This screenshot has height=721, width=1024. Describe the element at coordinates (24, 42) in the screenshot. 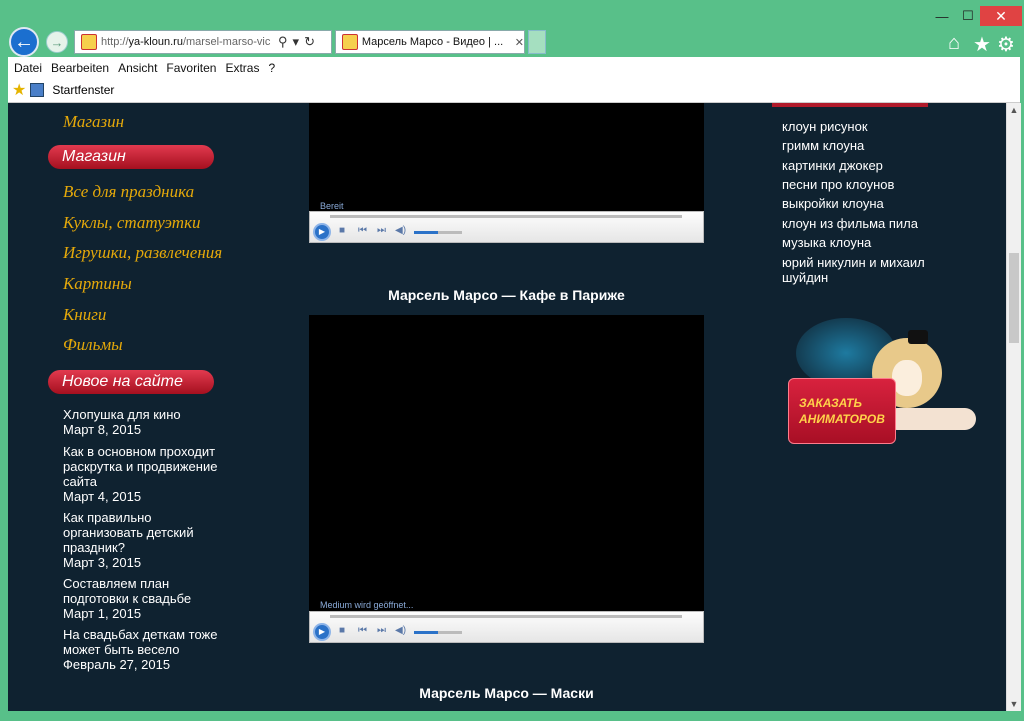

I see `back-button: ←` at that location.